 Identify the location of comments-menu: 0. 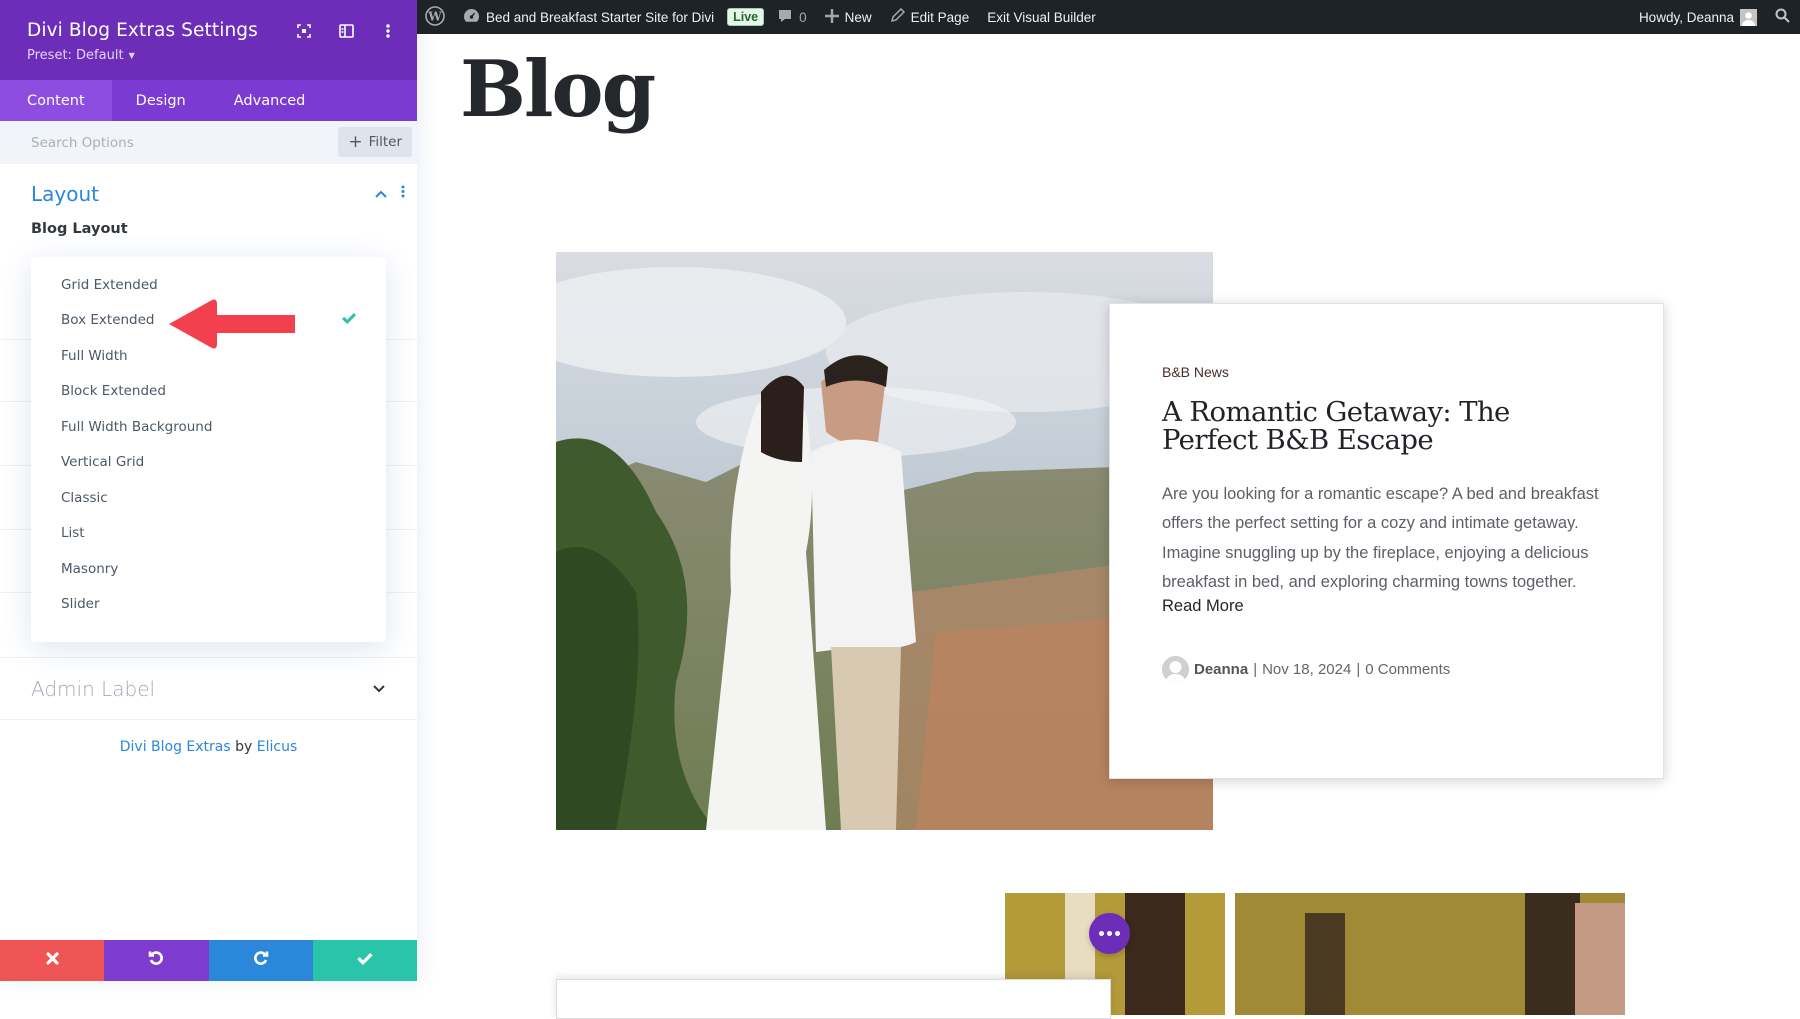
(792, 17).